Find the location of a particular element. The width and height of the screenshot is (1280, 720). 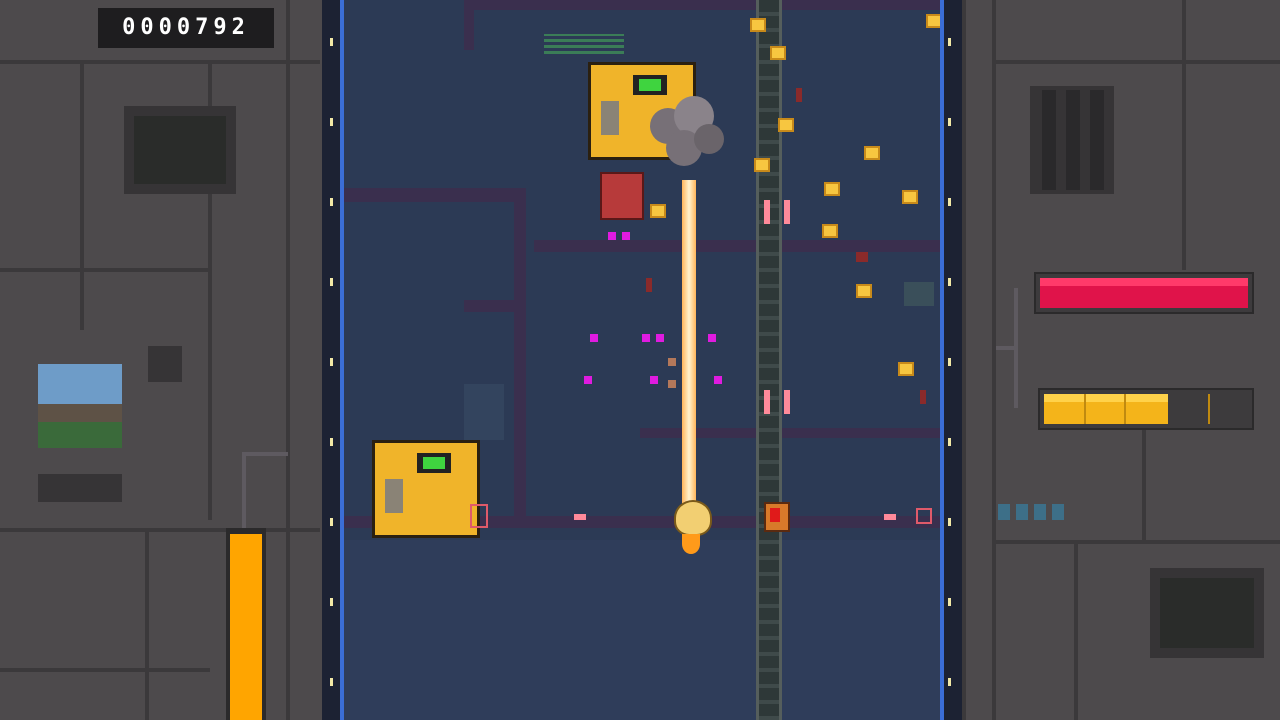

left-rail is located at coordinates (333, 360).